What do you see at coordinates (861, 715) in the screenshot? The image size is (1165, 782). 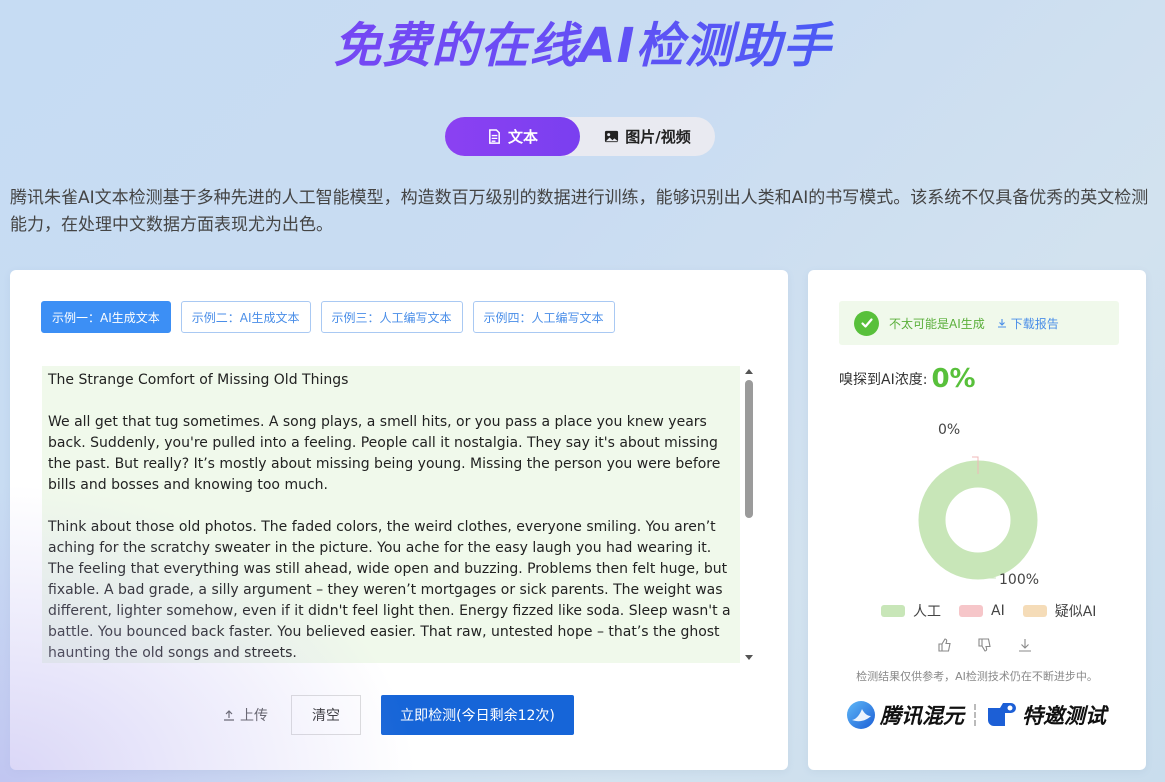 I see `hunyuan-logo-icon` at bounding box center [861, 715].